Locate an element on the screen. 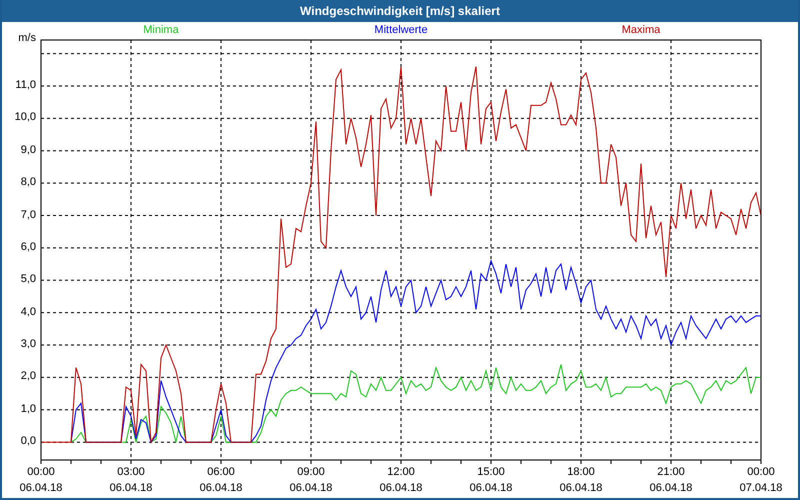  x-tick-label: 06:00 06.04.18 is located at coordinates (221, 480).